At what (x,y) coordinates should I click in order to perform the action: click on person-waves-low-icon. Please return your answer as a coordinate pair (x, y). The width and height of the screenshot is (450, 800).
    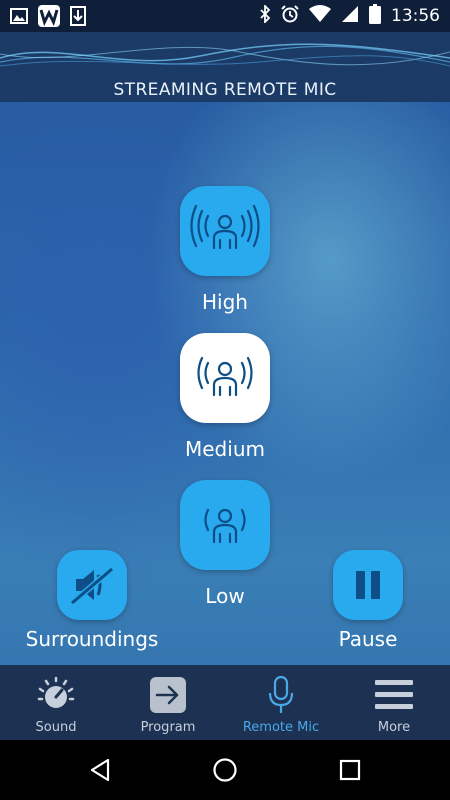
    Looking at the image, I should click on (225, 526).